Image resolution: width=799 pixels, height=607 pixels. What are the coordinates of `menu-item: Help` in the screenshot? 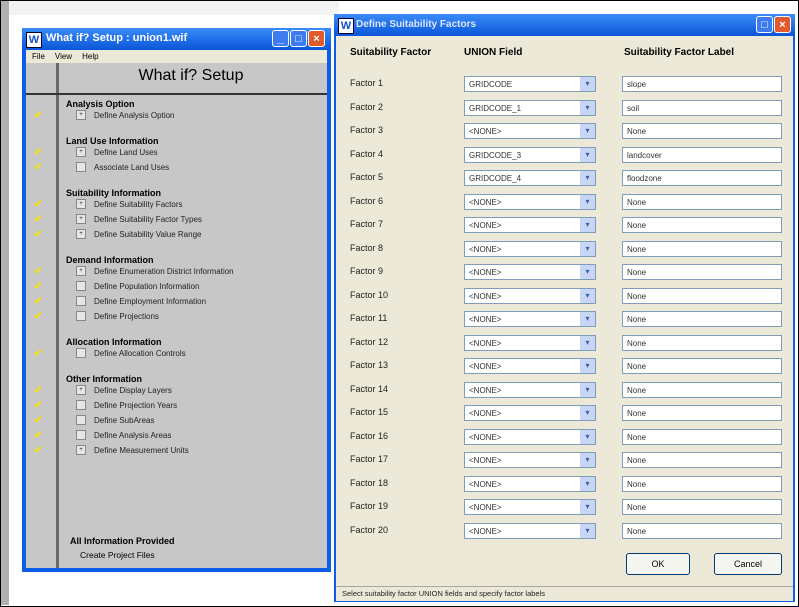 It's located at (90, 56).